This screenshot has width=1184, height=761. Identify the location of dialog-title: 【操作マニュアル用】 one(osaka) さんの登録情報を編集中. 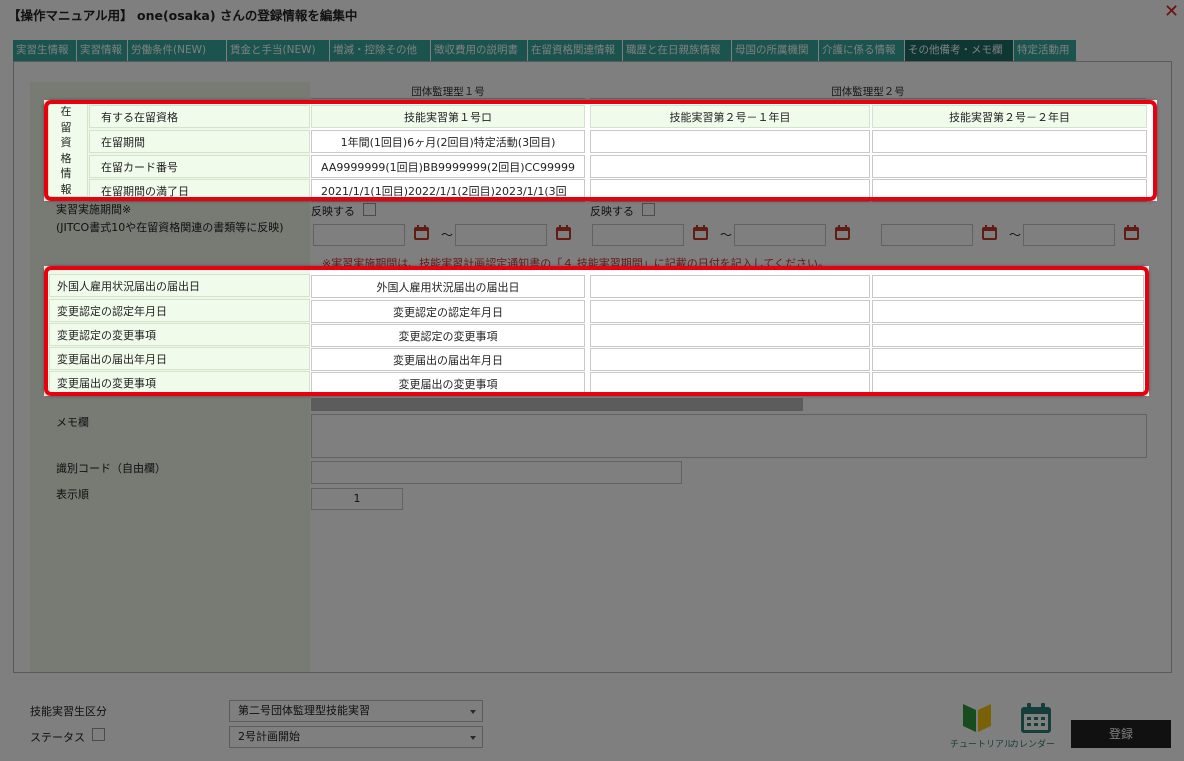
(183, 15).